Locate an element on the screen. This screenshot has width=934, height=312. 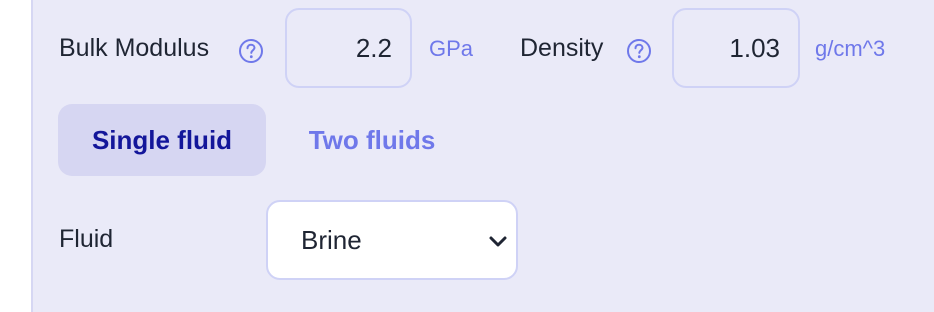
fluid-select: Brine is located at coordinates (392, 240).